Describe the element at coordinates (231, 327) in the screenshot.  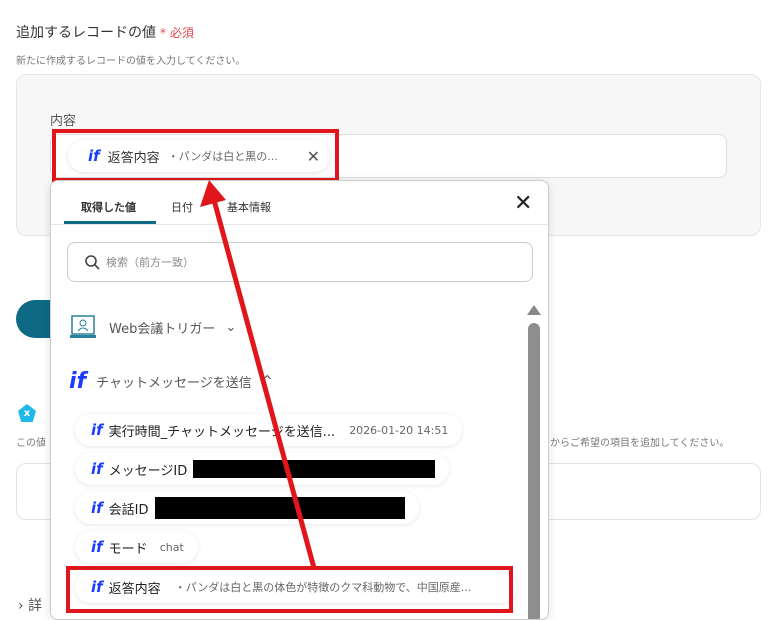
I see `chevron-down-icon: ⌄` at that location.